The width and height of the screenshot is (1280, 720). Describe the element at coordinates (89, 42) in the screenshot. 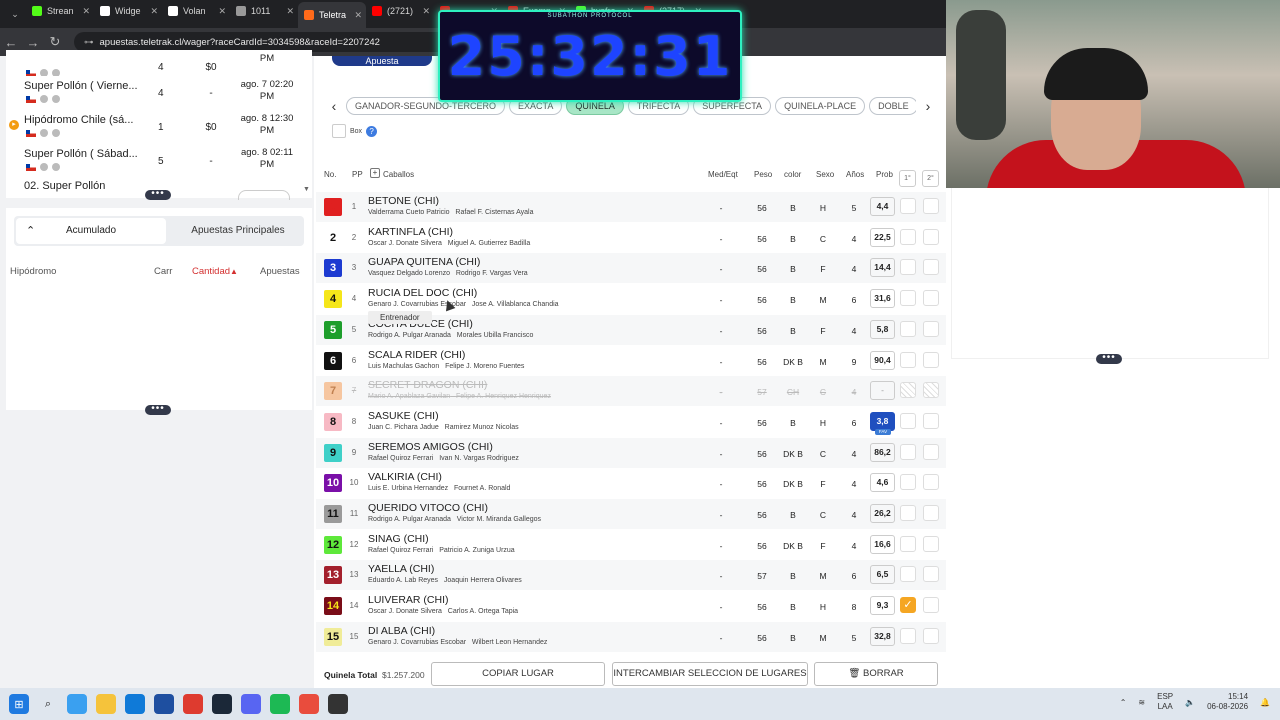

I see `site-info-icon: ⊶` at that location.